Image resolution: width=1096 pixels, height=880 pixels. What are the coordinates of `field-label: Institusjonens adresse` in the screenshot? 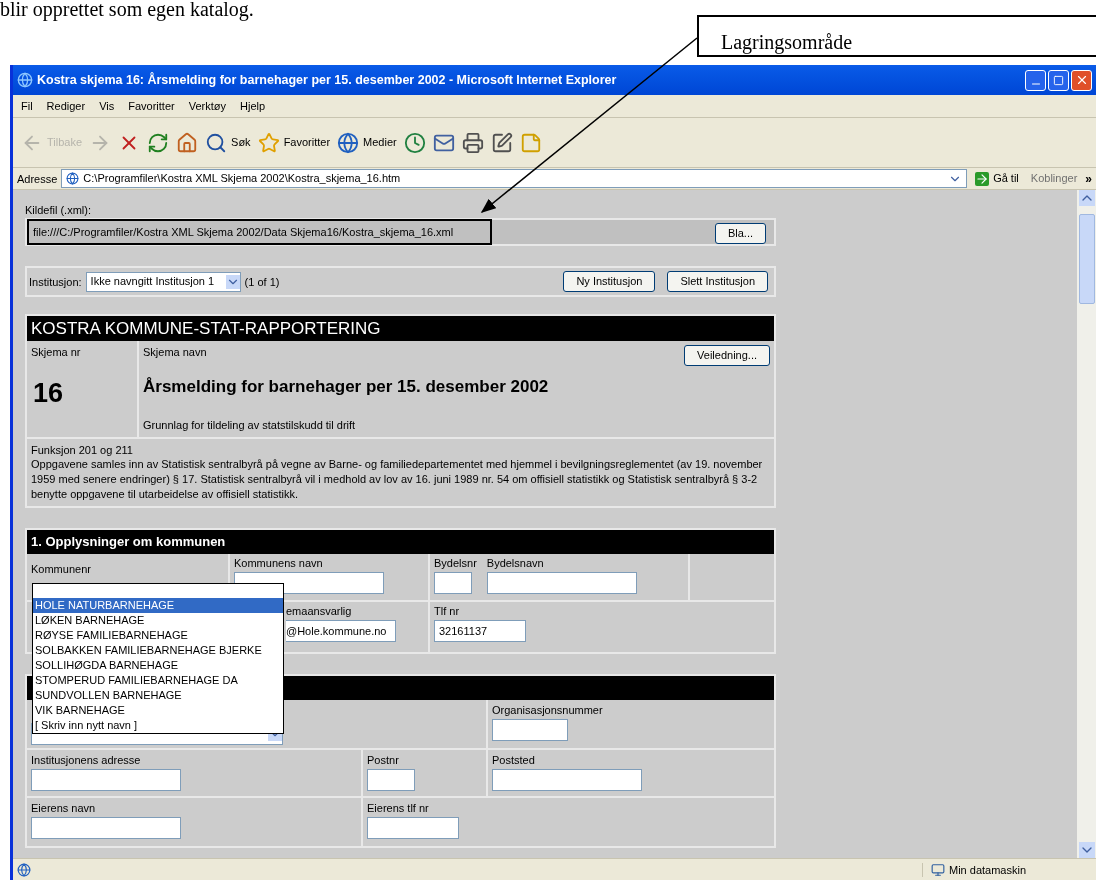 It's located at (86, 760).